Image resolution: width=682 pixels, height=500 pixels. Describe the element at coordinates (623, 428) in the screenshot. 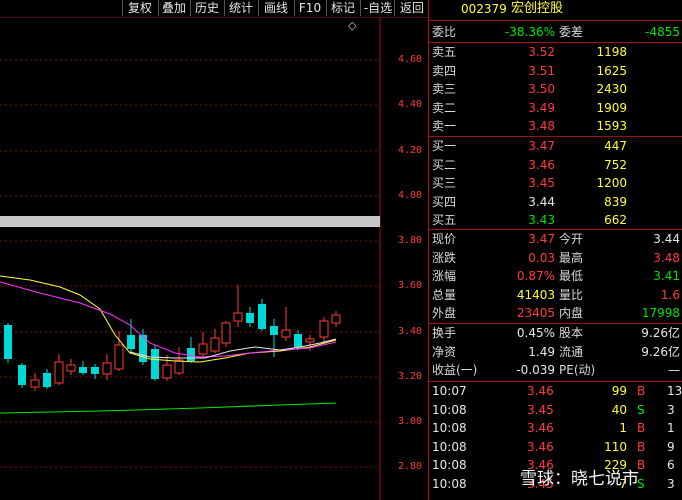

I see `tick-volume: 1` at that location.